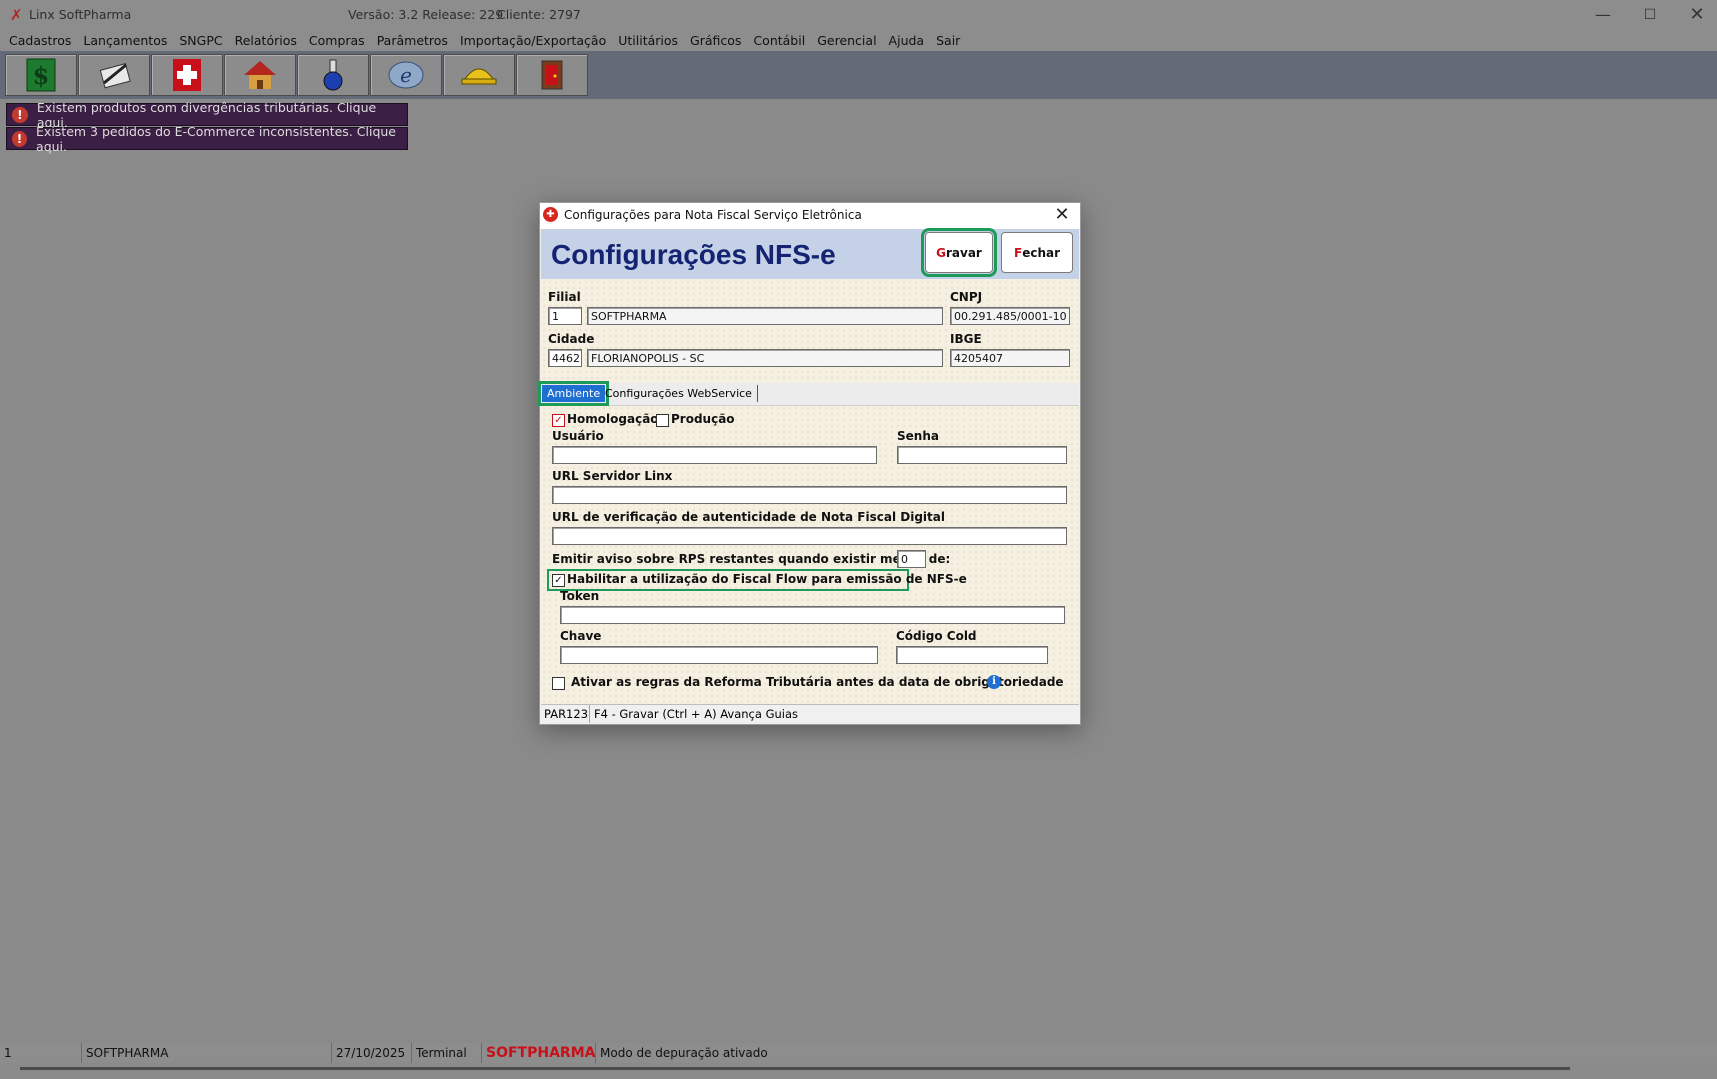  I want to click on app-title: Linx SoftPharma, so click(80, 14).